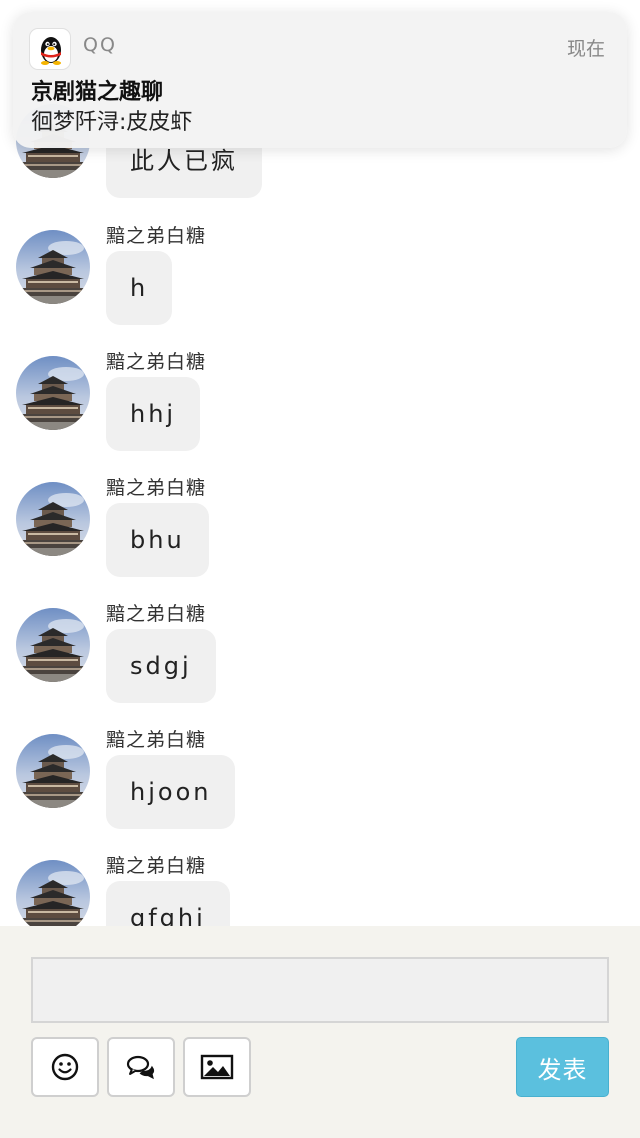  Describe the element at coordinates (320, 80) in the screenshot. I see `notification-banner: QQ 现在 京剧猫之趣聊 徊梦阡浔:皮皮虾` at that location.